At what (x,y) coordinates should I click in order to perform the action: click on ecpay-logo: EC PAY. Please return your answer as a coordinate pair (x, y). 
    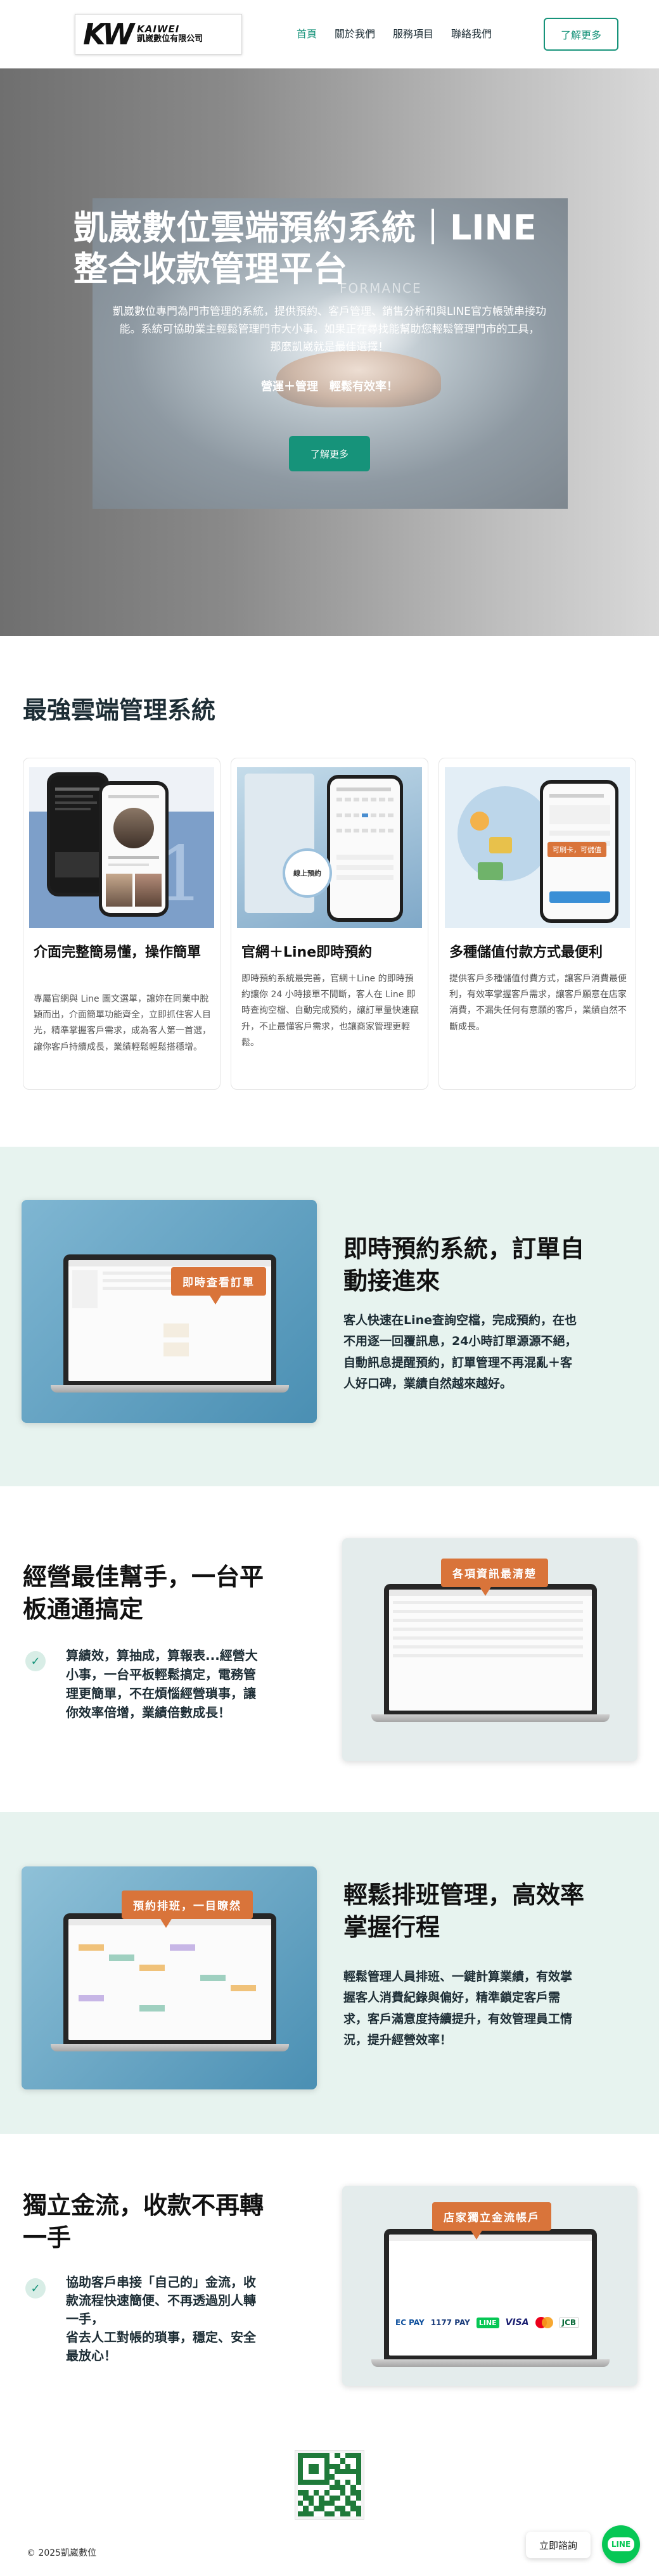
    Looking at the image, I should click on (410, 2323).